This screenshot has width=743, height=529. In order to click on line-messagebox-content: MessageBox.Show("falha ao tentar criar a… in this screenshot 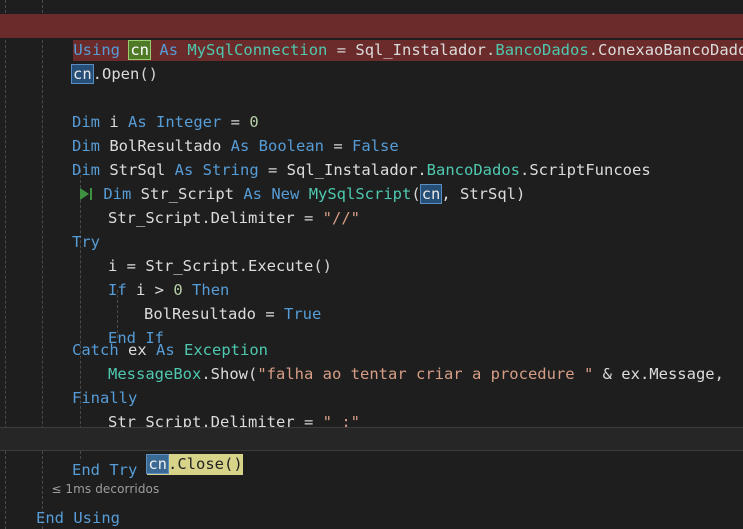, I will do `click(416, 374)`.